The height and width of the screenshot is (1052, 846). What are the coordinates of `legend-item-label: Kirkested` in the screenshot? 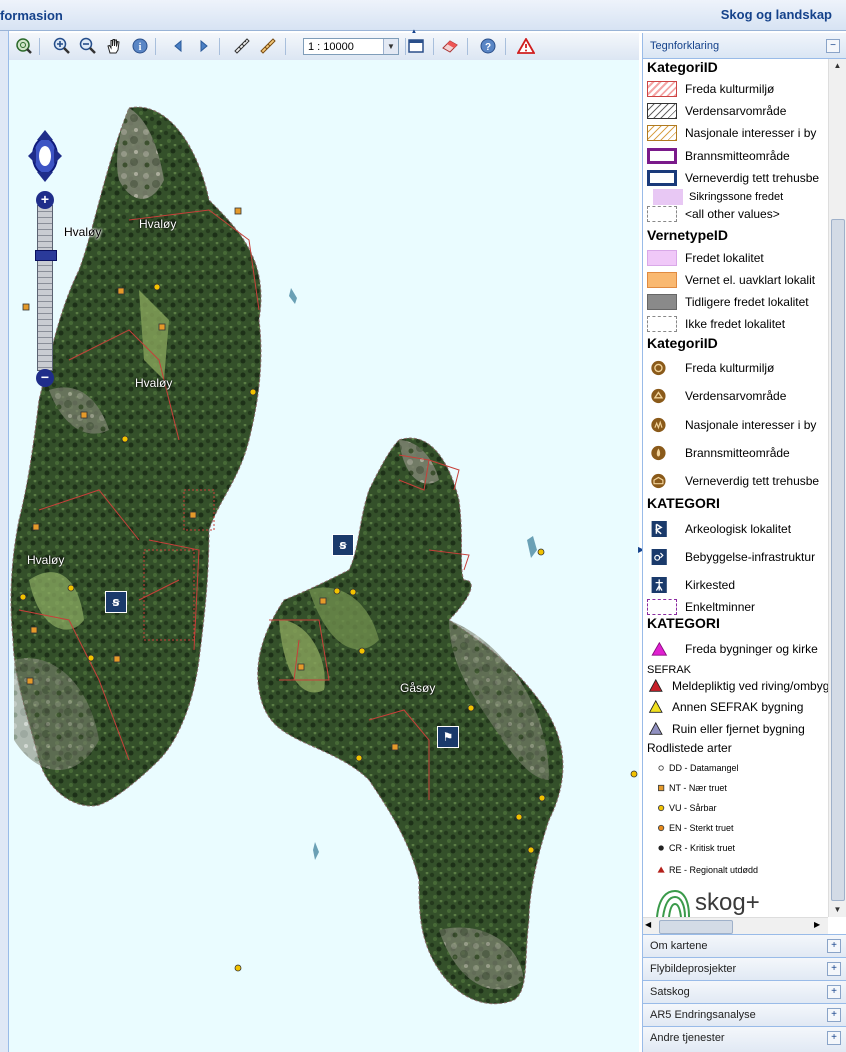 It's located at (710, 585).